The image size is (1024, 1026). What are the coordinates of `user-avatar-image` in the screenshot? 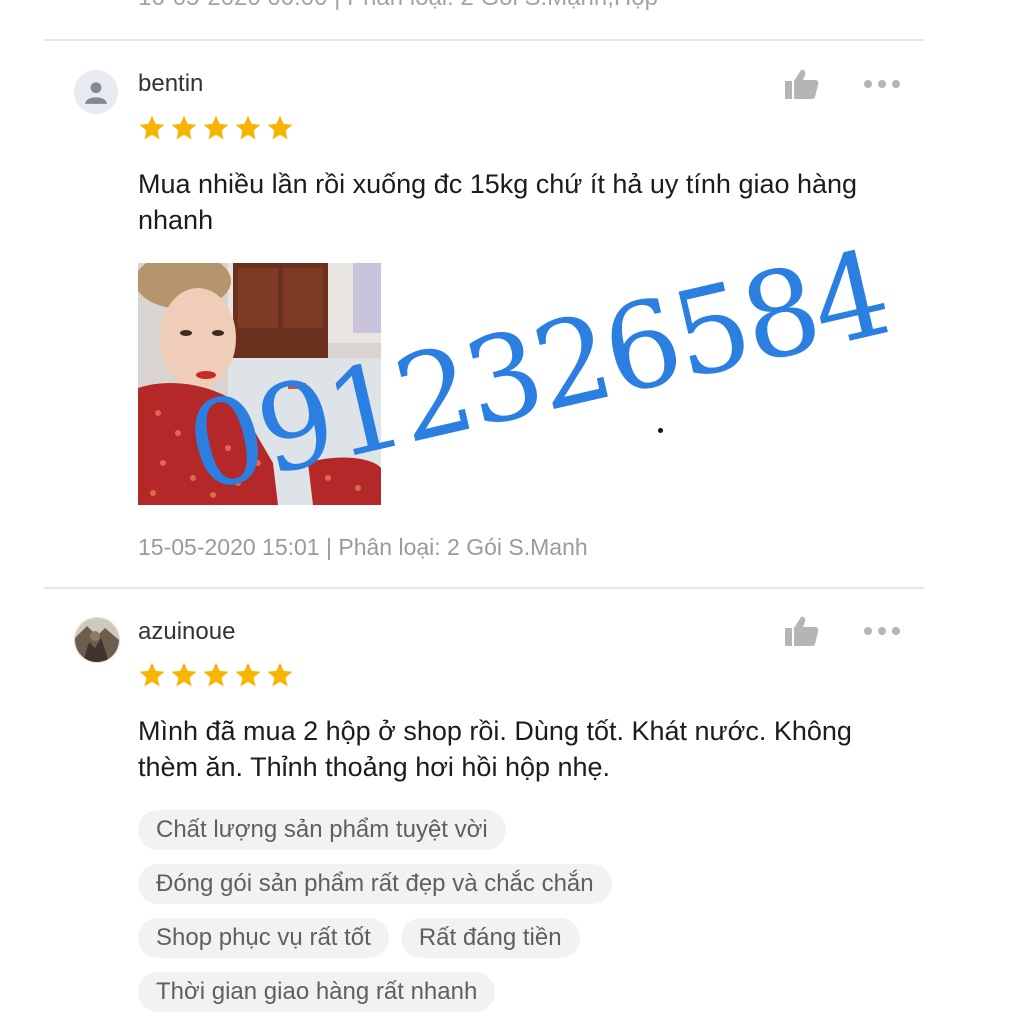 It's located at (97, 640).